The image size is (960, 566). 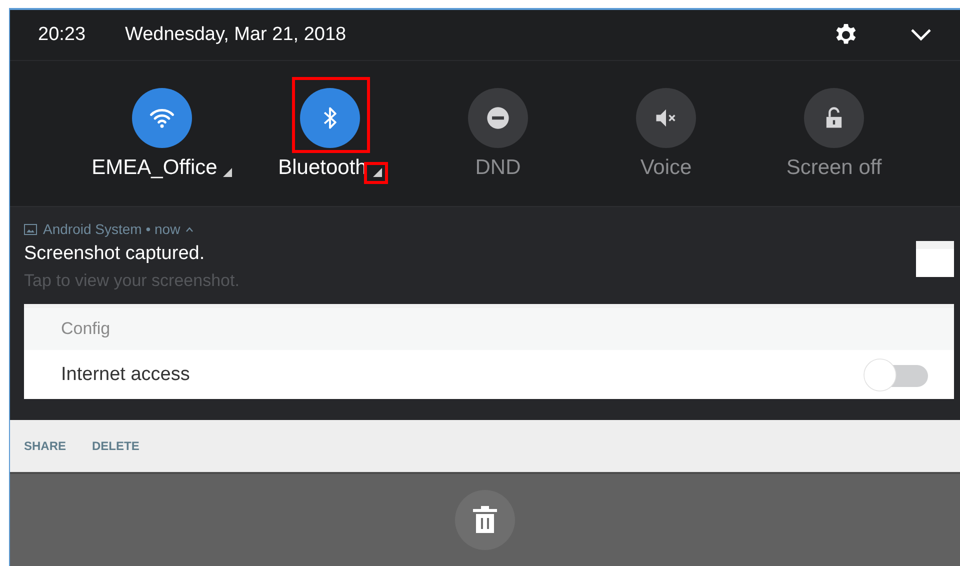 I want to click on notification-title: Screenshot captured., so click(x=115, y=254).